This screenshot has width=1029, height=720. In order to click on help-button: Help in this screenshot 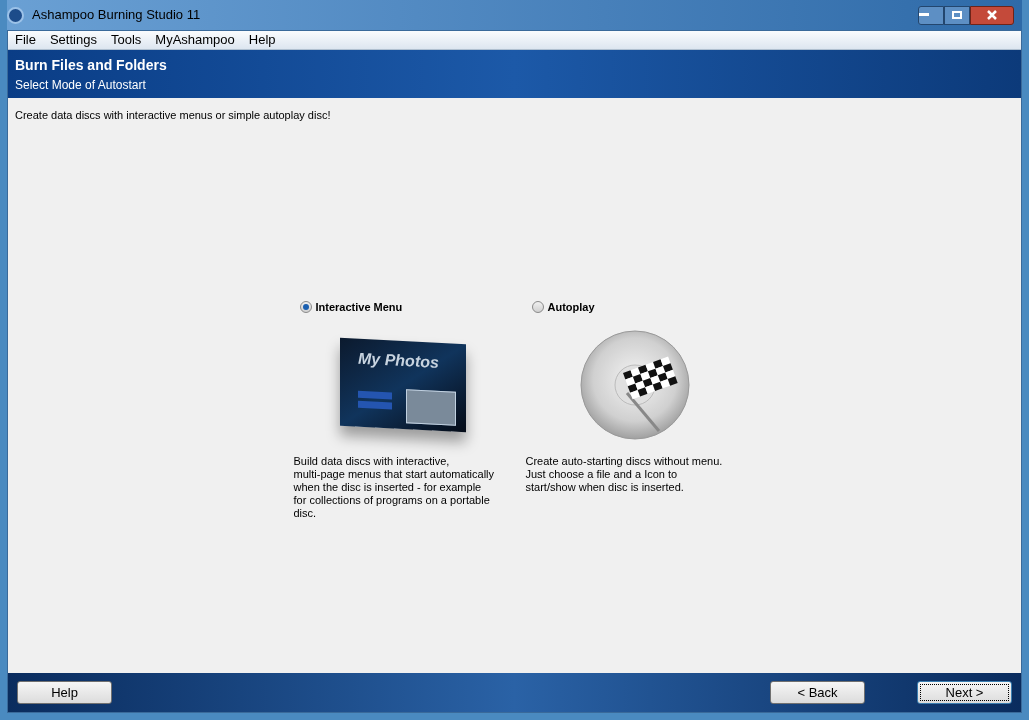, I will do `click(64, 692)`.